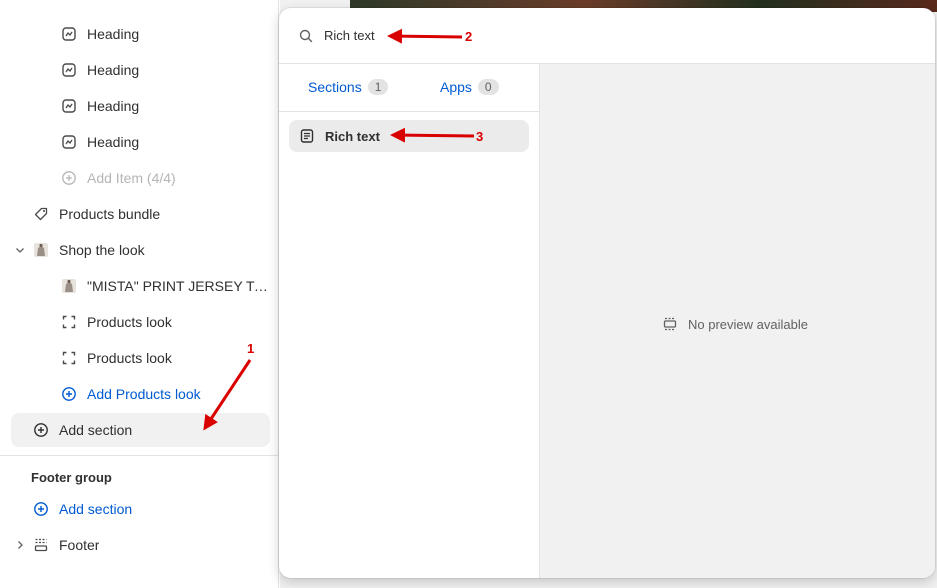 The width and height of the screenshot is (937, 588). What do you see at coordinates (306, 36) in the screenshot?
I see `search-icon` at bounding box center [306, 36].